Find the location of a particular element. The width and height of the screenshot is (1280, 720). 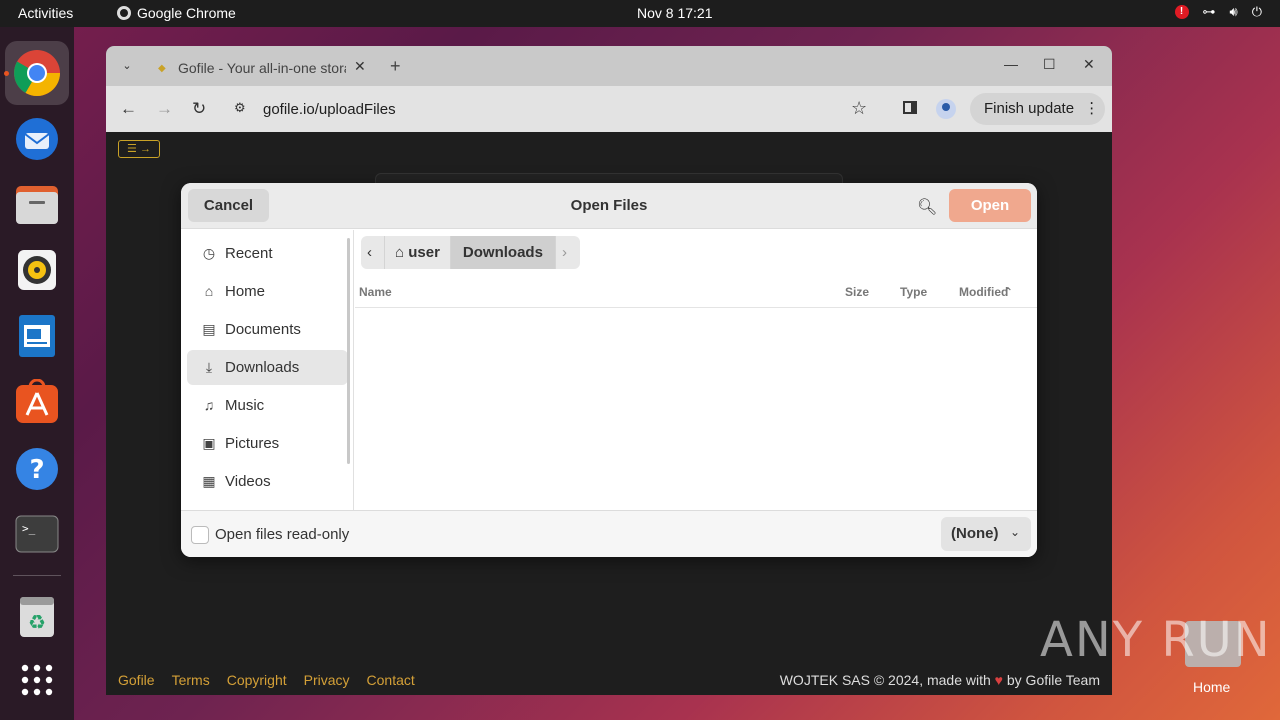

document-icon: ▤ is located at coordinates (209, 329).